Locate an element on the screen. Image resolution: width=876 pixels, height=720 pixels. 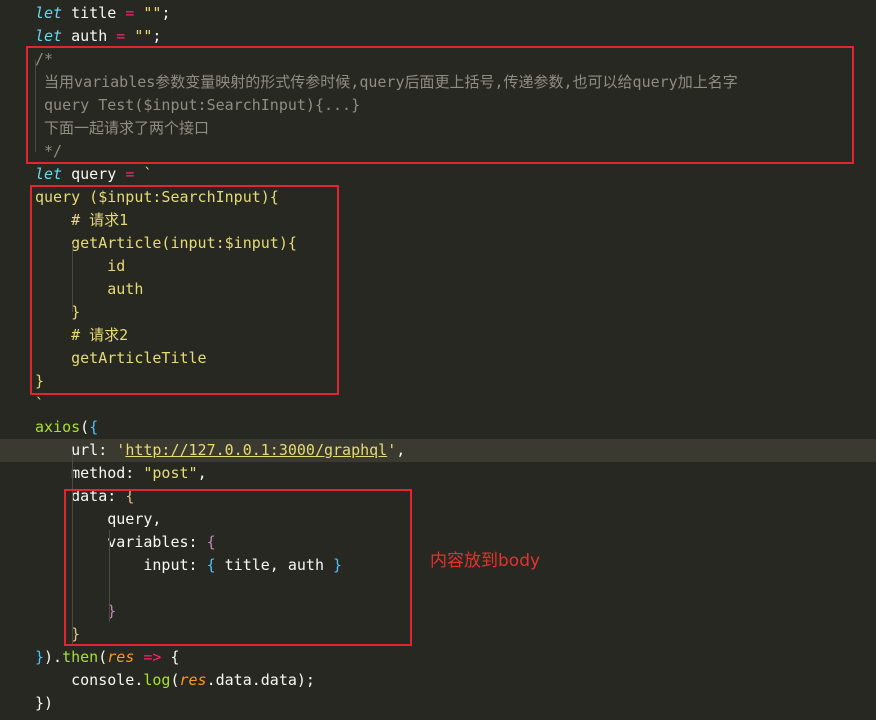
code-token: auth is located at coordinates (89, 36).